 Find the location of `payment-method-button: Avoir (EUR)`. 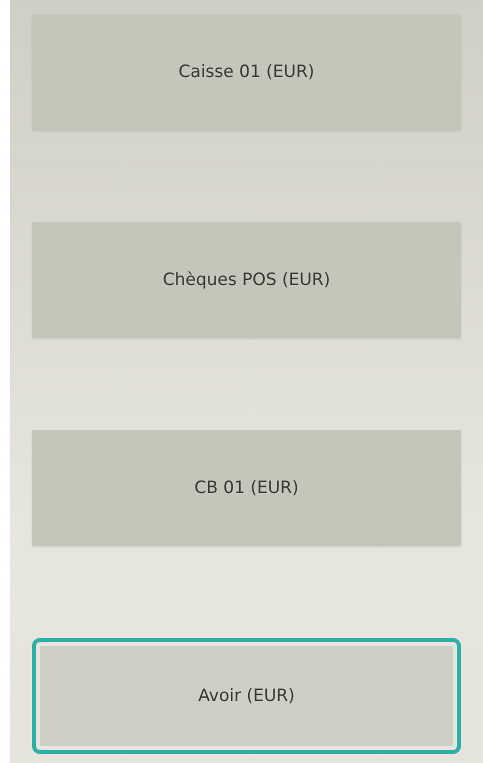

payment-method-button: Avoir (EUR) is located at coordinates (246, 696).